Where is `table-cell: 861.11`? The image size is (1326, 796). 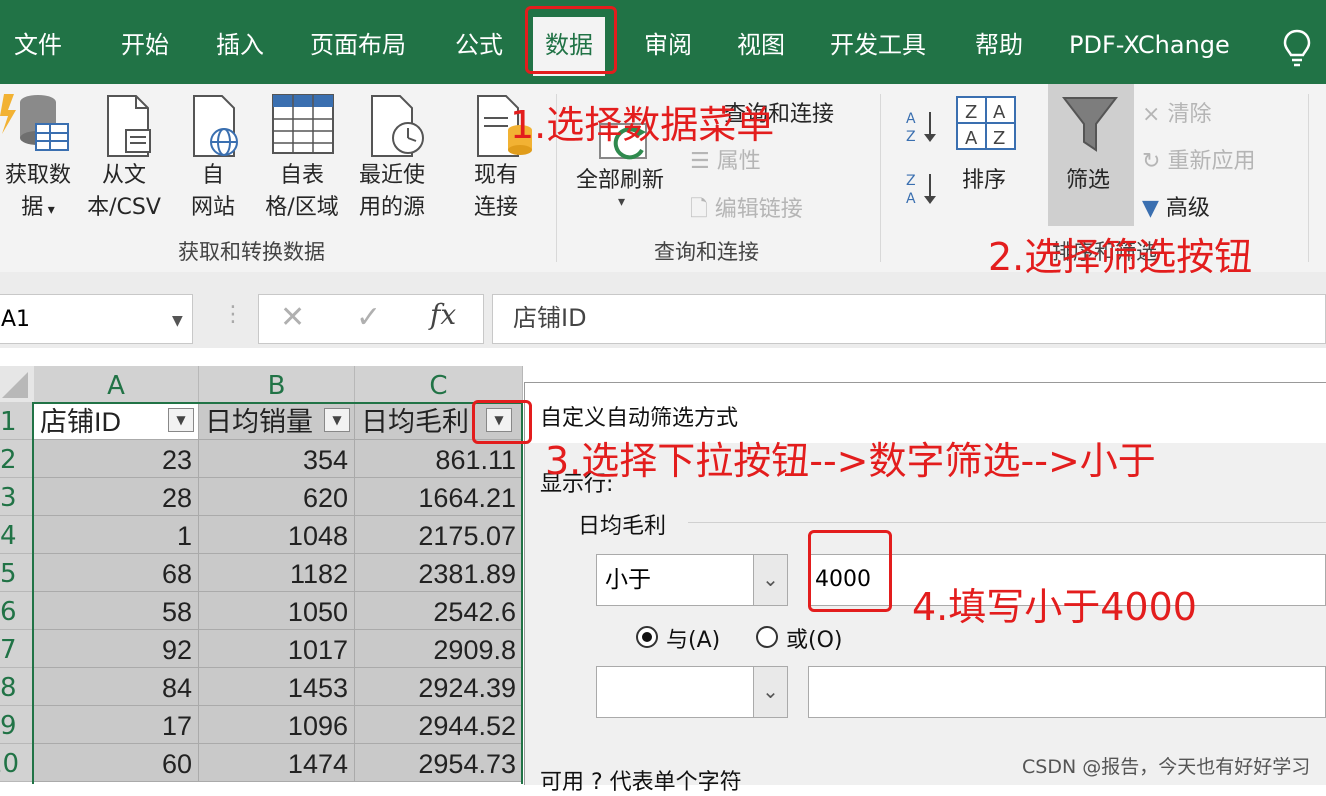
table-cell: 861.11 is located at coordinates (439, 459).